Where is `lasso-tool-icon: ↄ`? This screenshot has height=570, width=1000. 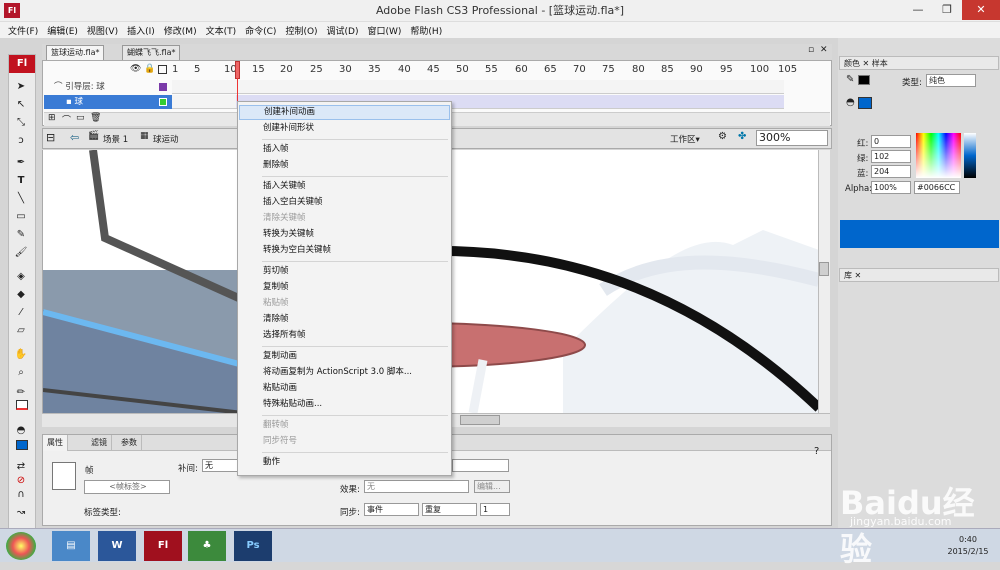 lasso-tool-icon: ↄ is located at coordinates (21, 141).